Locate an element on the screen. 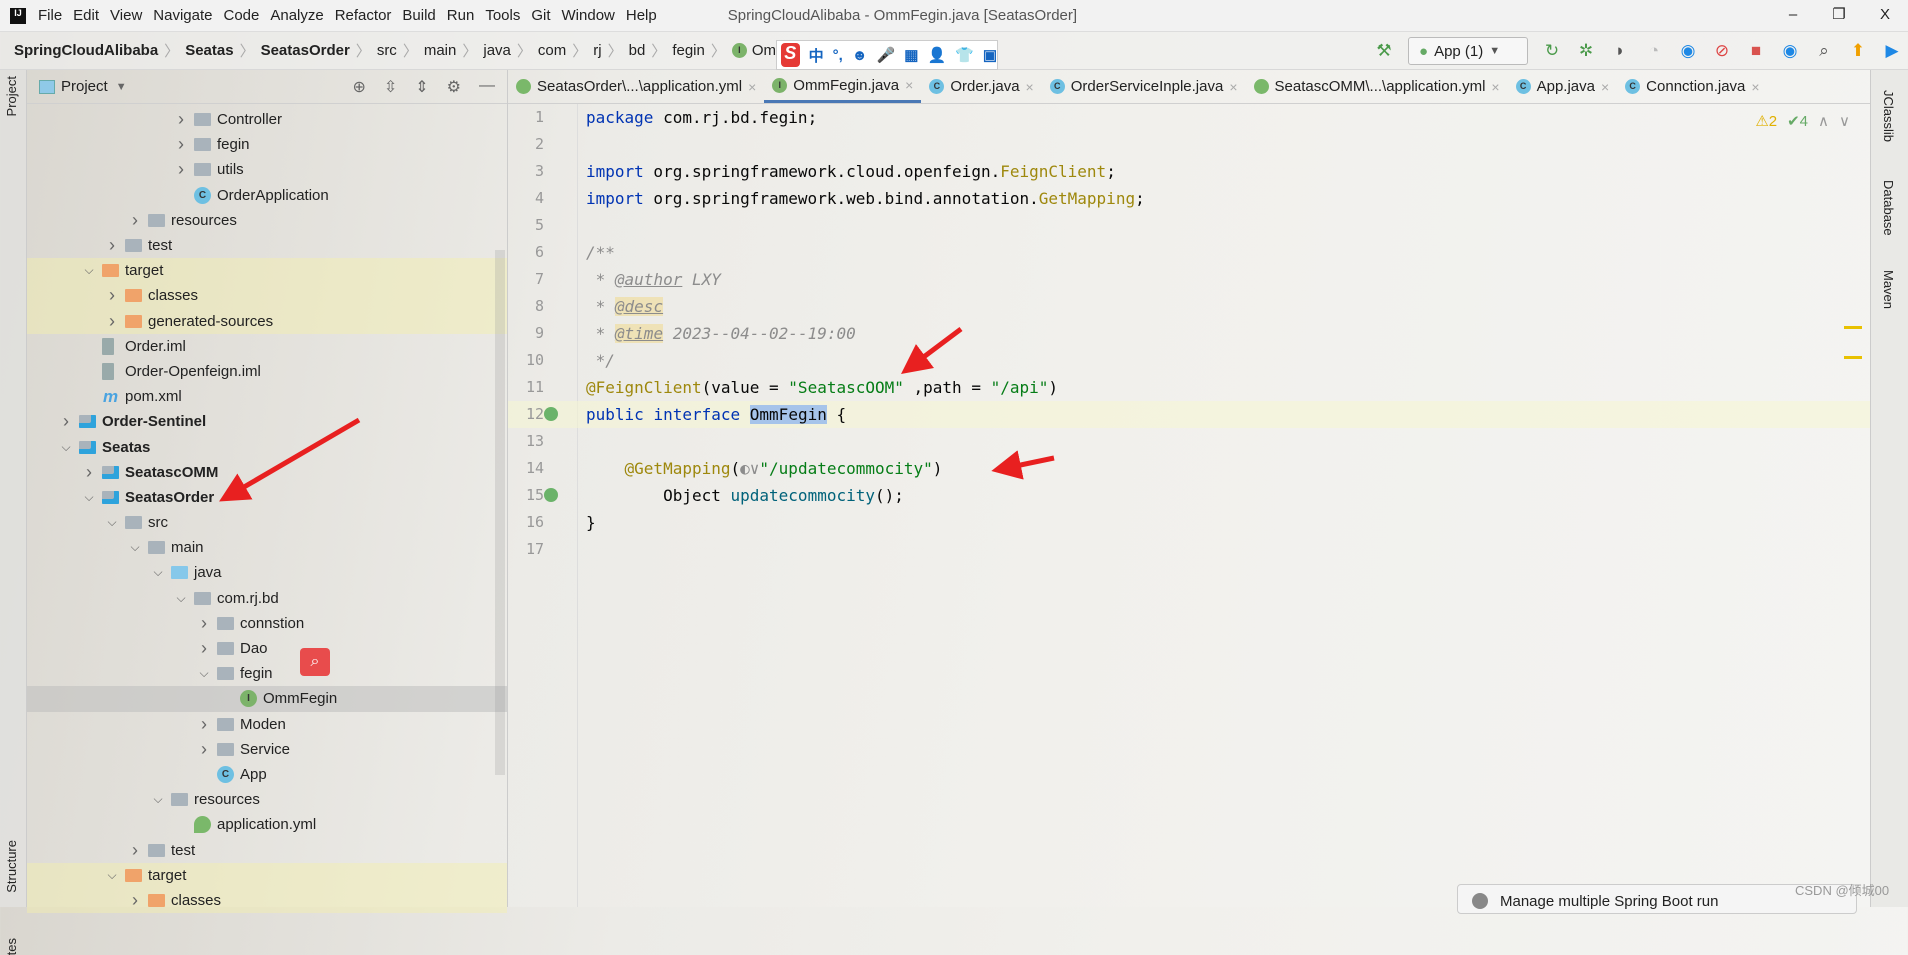  tab-ommfegin-java: I OmmFegin.java × is located at coordinates (843, 86).